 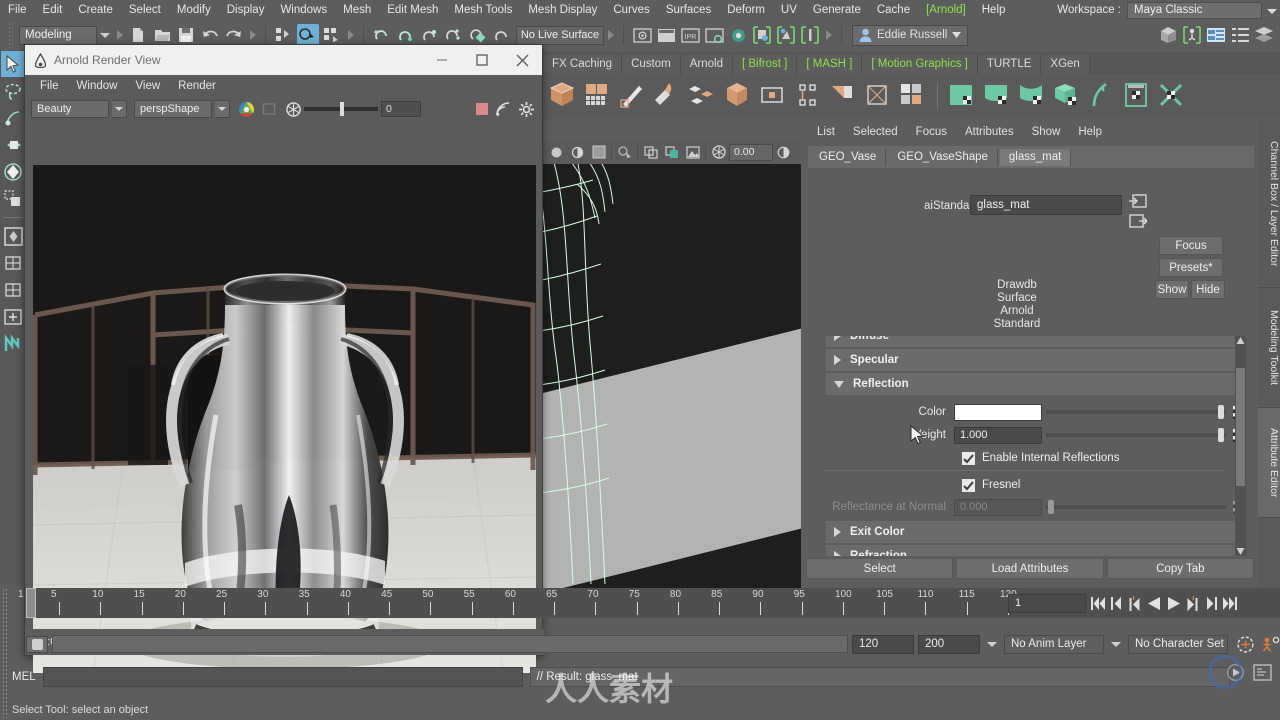 I want to click on aov-chevron-down-icon, so click(x=119, y=109).